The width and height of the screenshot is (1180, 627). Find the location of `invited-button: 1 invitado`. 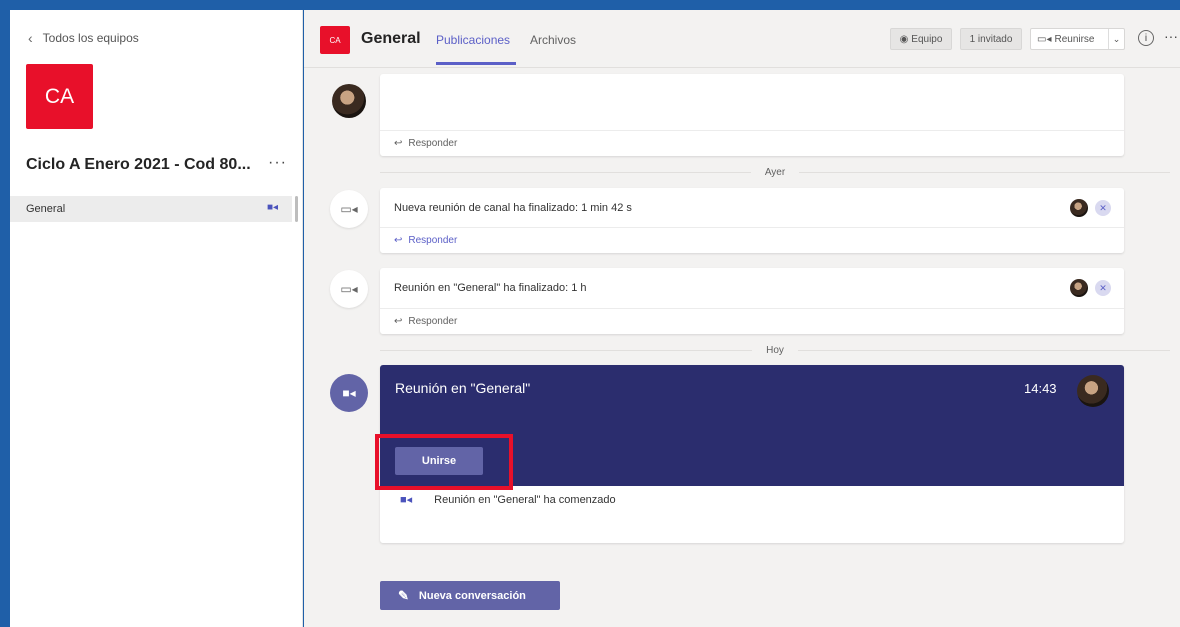

invited-button: 1 invitado is located at coordinates (991, 39).